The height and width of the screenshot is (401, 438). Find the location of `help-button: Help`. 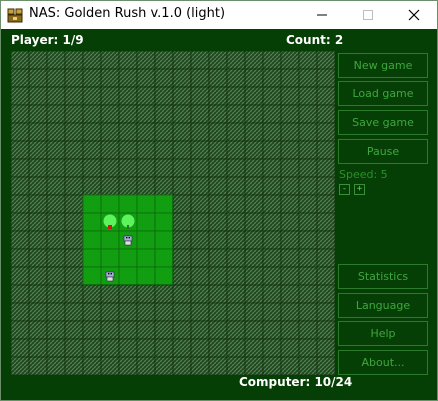

help-button: Help is located at coordinates (383, 333).